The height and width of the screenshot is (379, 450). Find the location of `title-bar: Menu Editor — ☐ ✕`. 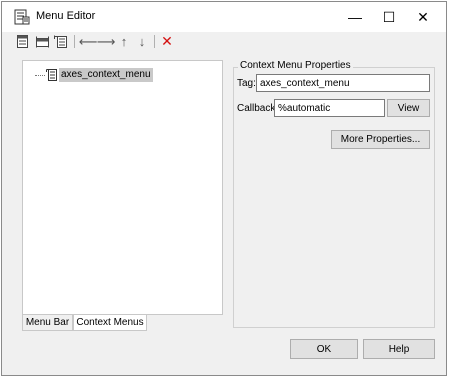

title-bar: Menu Editor — ☐ ✕ is located at coordinates (224, 17).